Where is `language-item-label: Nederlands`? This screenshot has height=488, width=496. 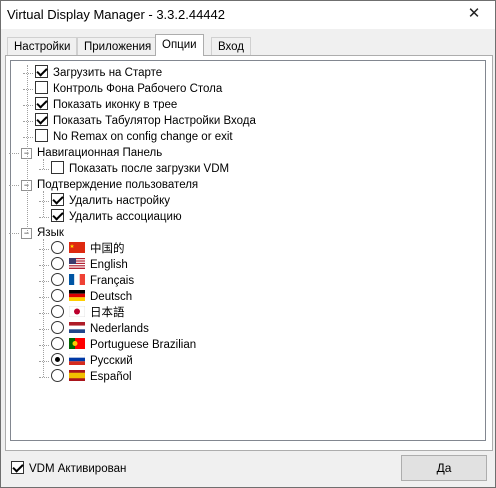 language-item-label: Nederlands is located at coordinates (119, 329).